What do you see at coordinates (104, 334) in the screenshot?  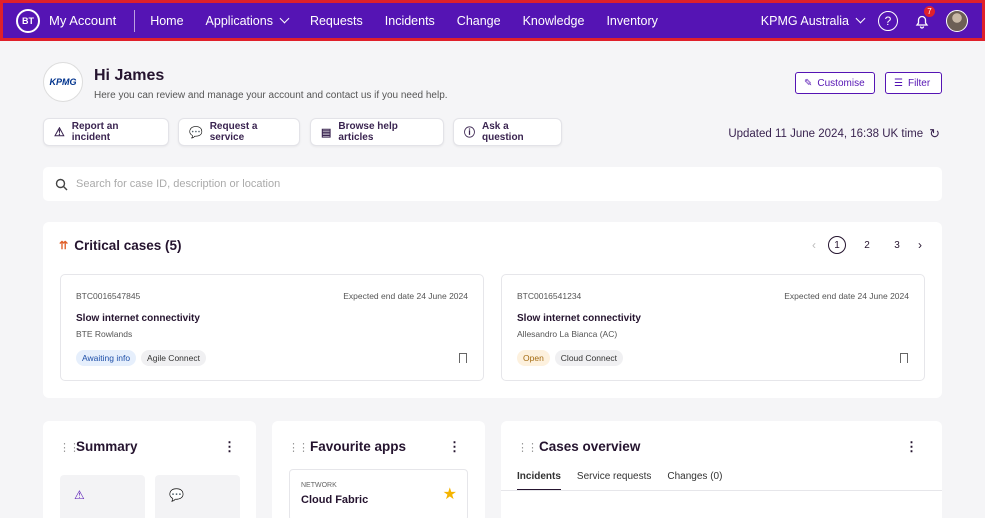 I see `case-owner: BTE Rowlands` at bounding box center [104, 334].